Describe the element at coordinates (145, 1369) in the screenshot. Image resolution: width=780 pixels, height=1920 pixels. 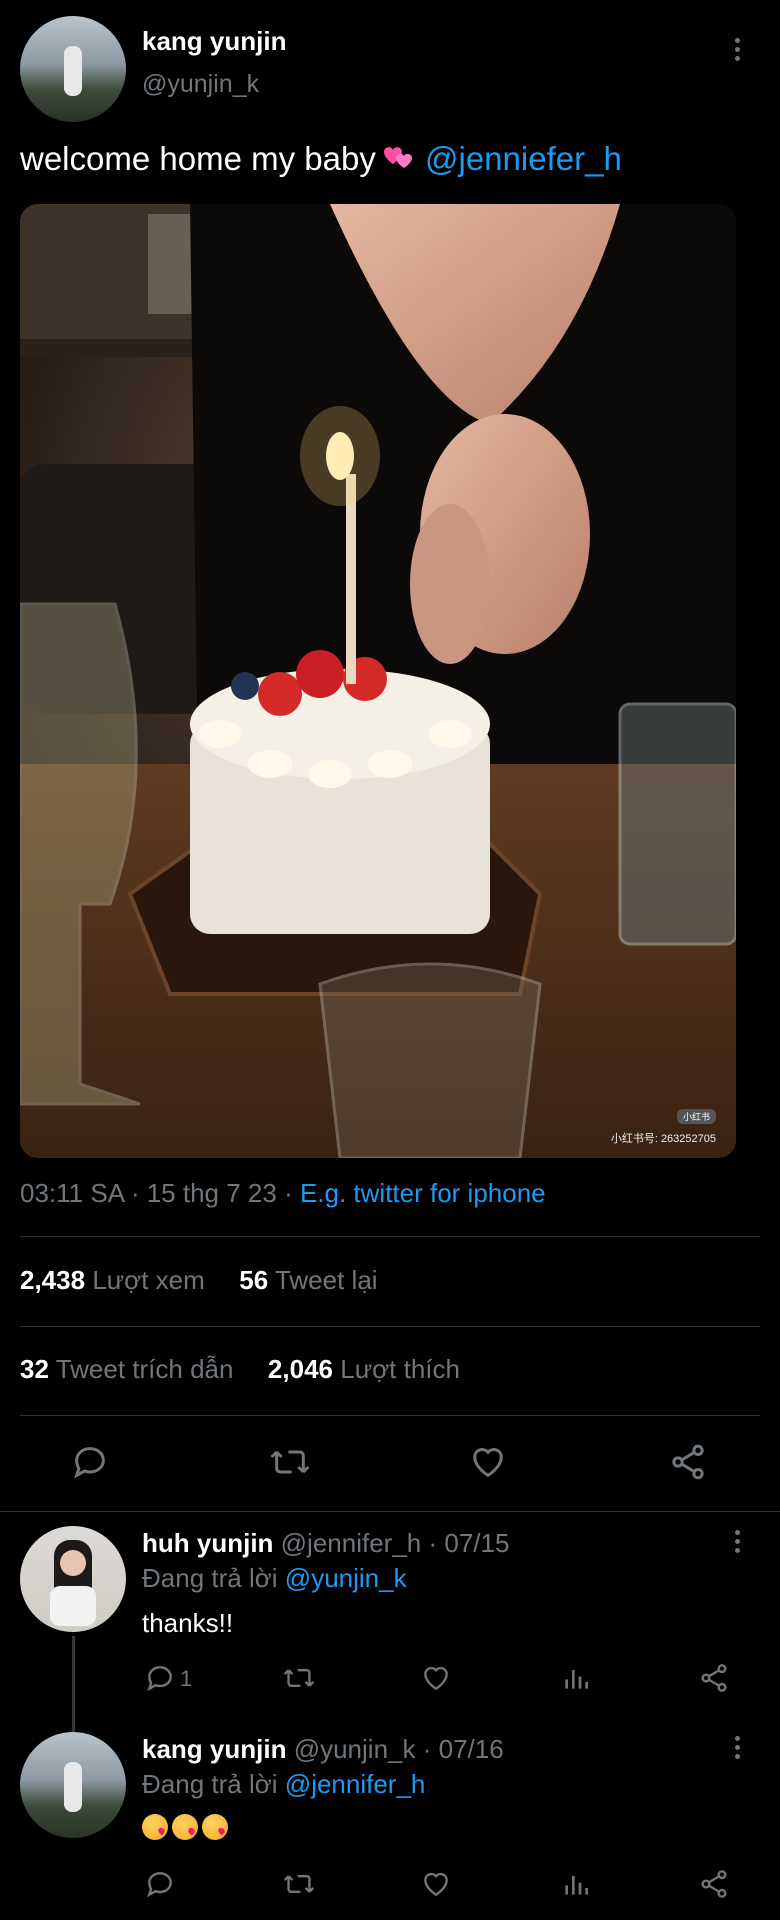
I see `quotes-label: Tweet trích dẫn` at that location.